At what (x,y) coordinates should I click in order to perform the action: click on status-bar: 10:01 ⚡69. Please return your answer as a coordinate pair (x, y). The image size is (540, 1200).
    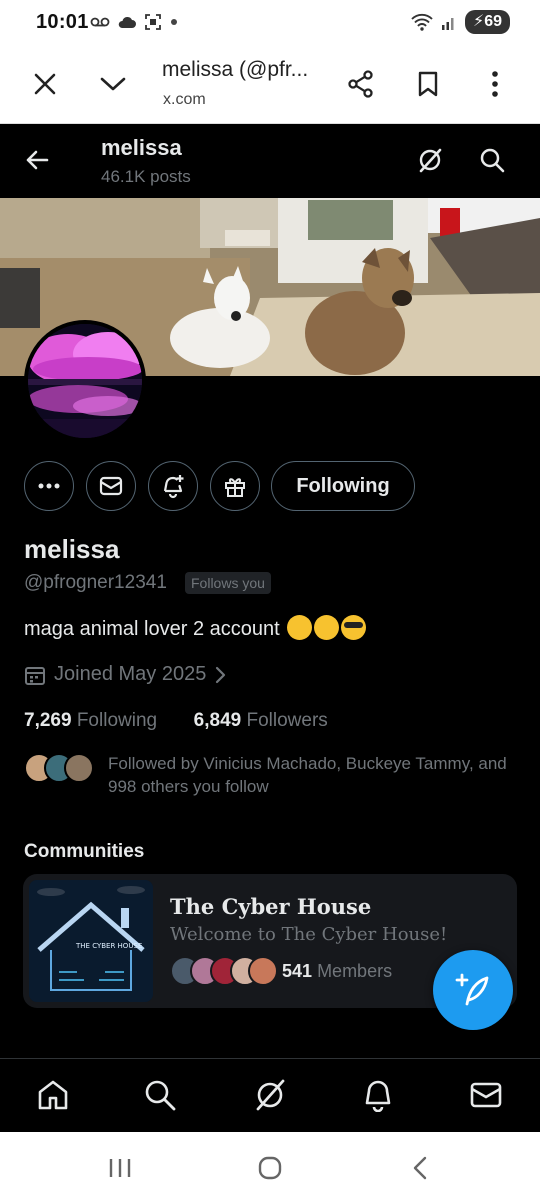
    Looking at the image, I should click on (270, 23).